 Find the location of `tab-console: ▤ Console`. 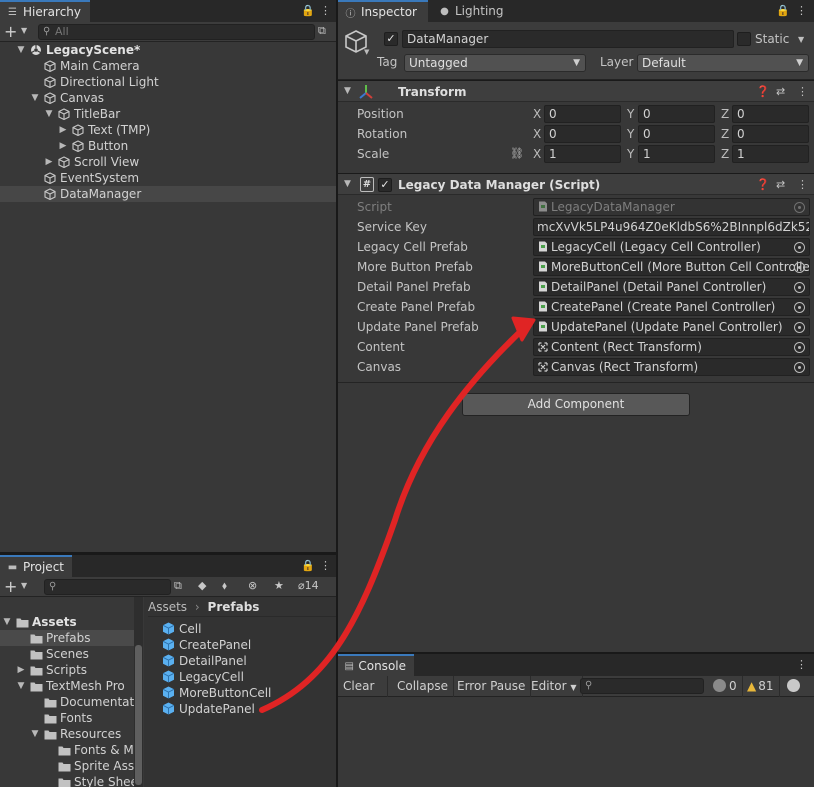

tab-console: ▤ Console is located at coordinates (376, 665).